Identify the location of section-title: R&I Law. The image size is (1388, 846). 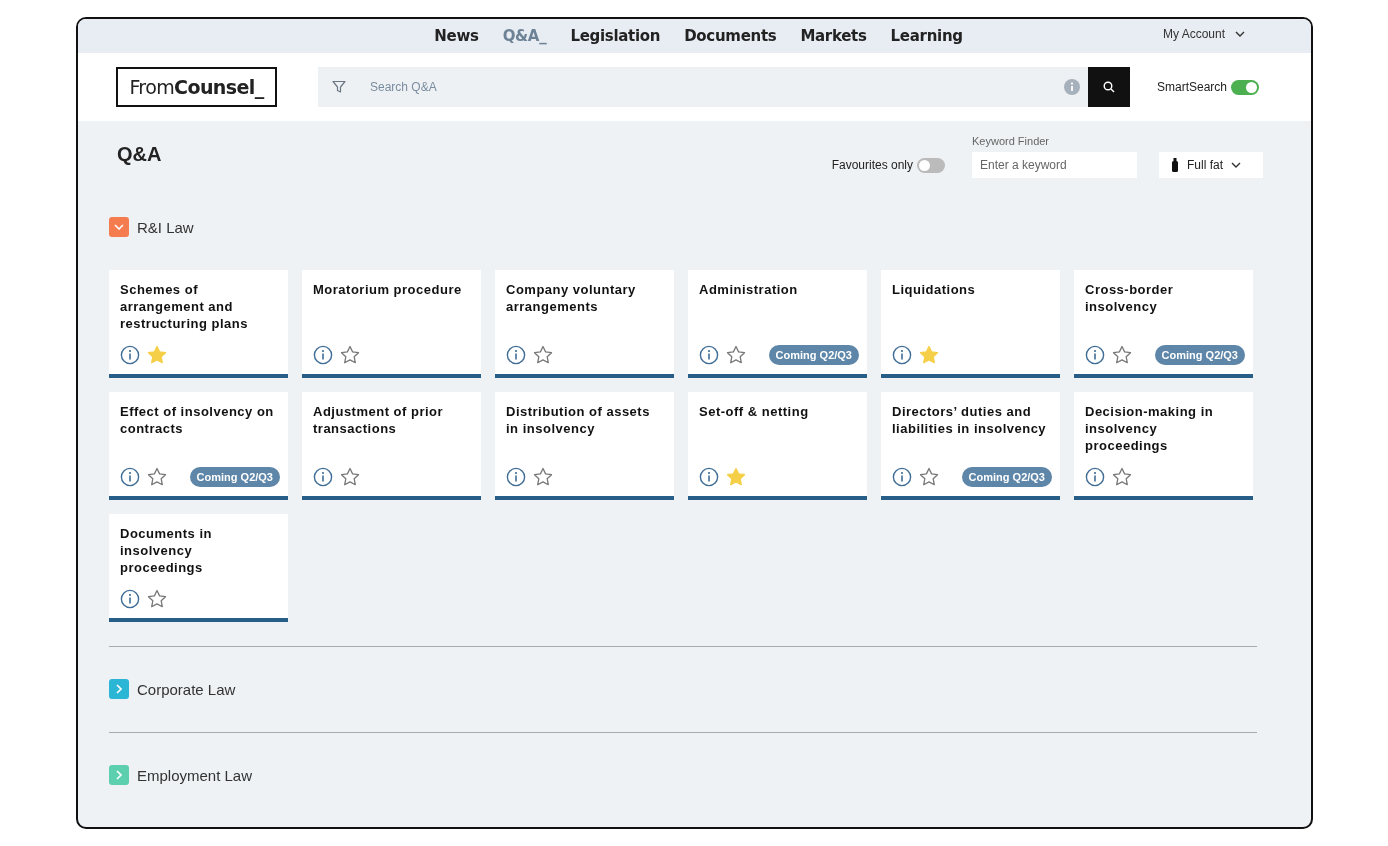
(165, 227).